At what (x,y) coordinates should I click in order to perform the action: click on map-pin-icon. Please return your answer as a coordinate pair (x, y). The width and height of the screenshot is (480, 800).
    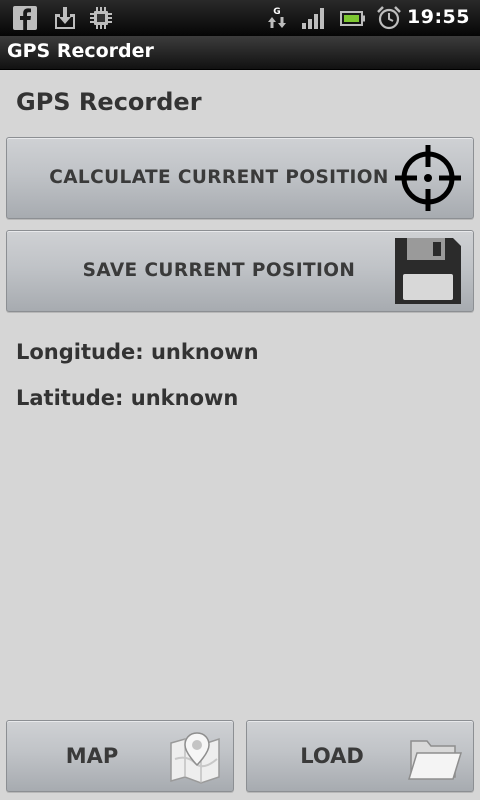
    Looking at the image, I should click on (195, 758).